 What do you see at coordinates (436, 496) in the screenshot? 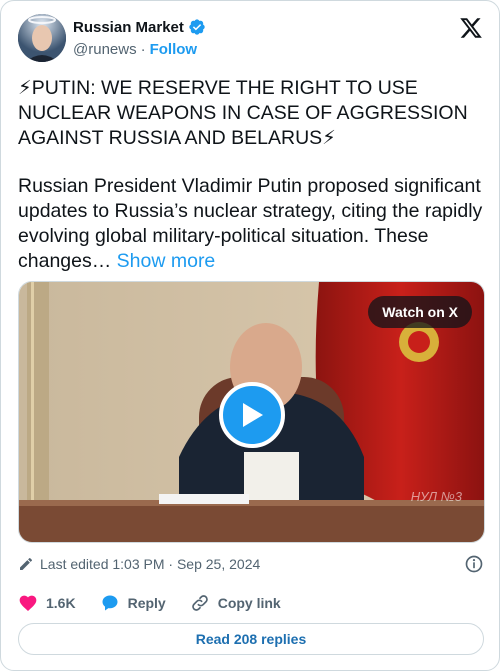
I see `video-watermark: НУЛ №3` at bounding box center [436, 496].